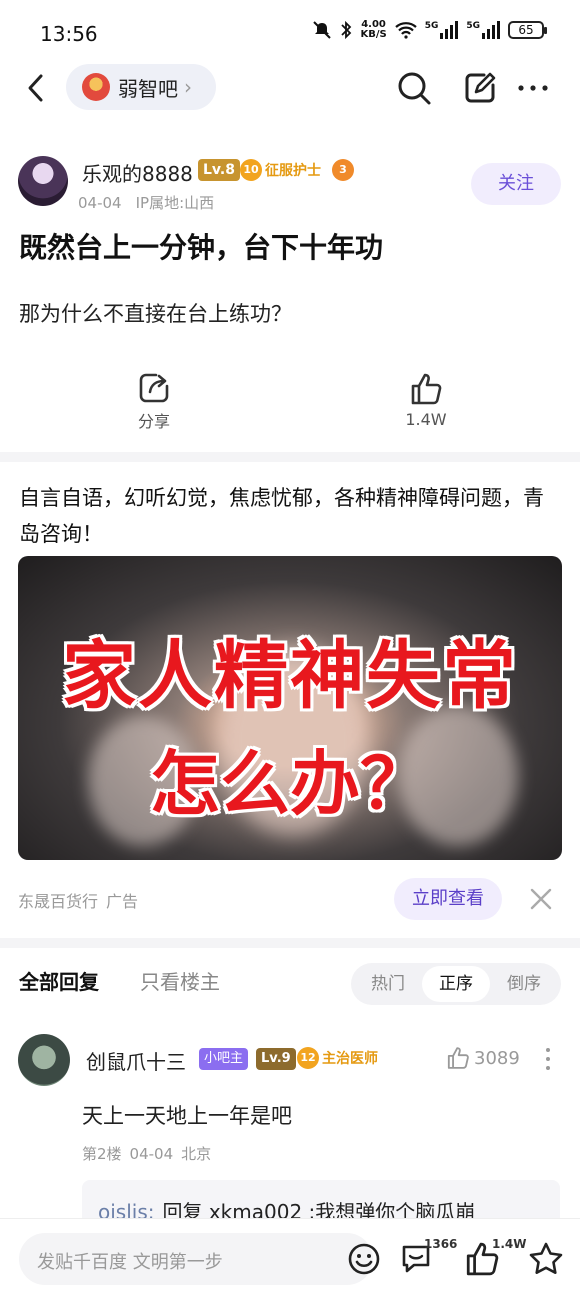  Describe the element at coordinates (414, 88) in the screenshot. I see `search-icon` at that location.